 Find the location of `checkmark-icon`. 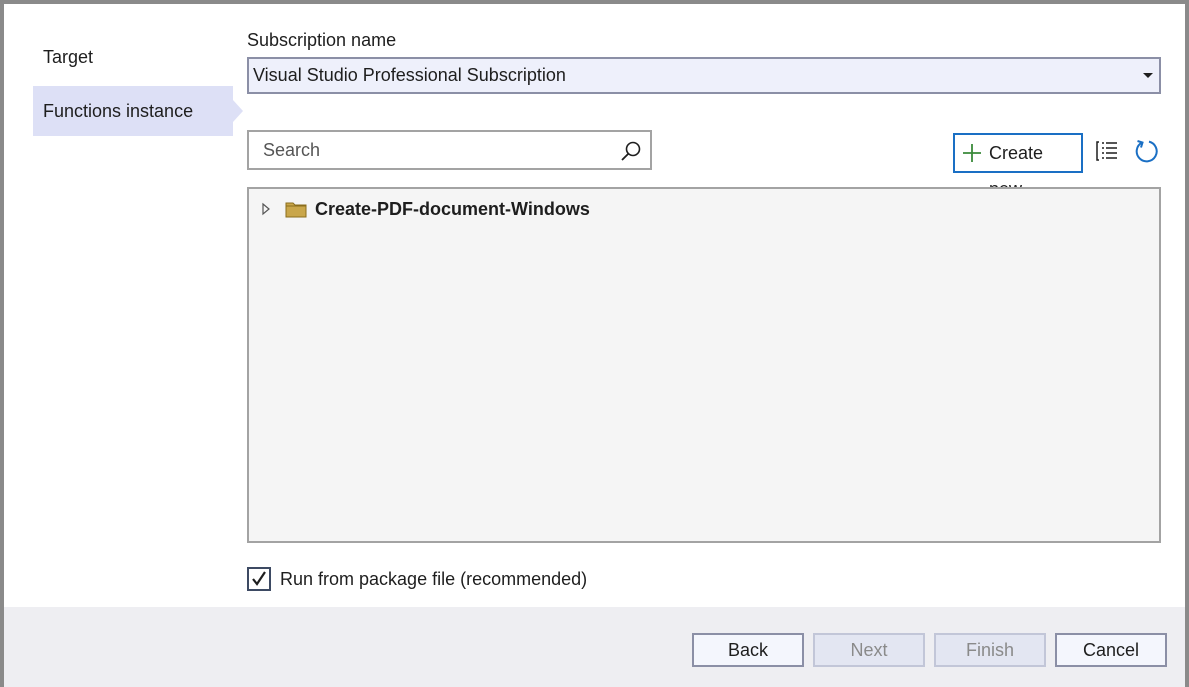

checkmark-icon is located at coordinates (259, 578).